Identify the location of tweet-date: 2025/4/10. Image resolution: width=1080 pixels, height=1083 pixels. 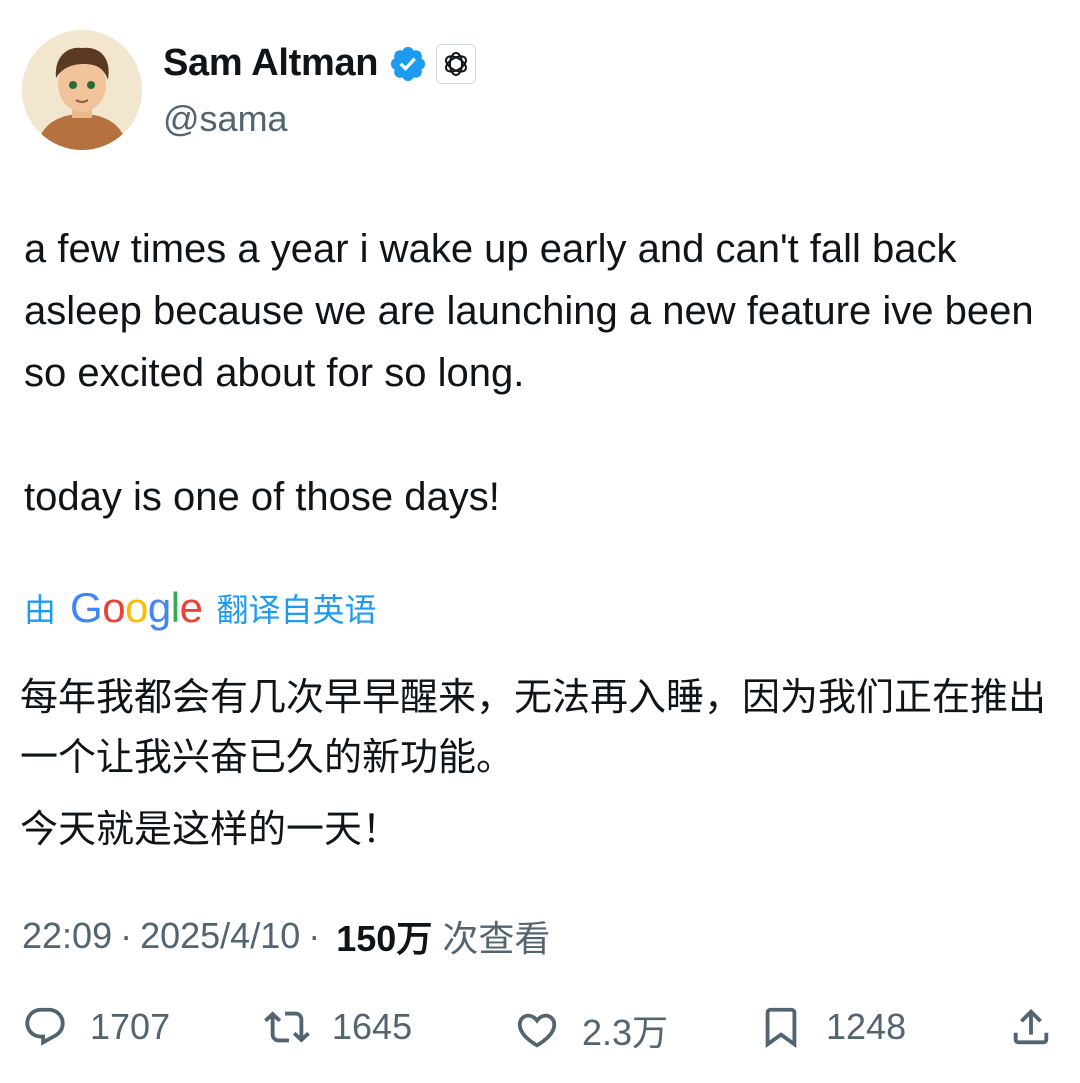
(220, 936).